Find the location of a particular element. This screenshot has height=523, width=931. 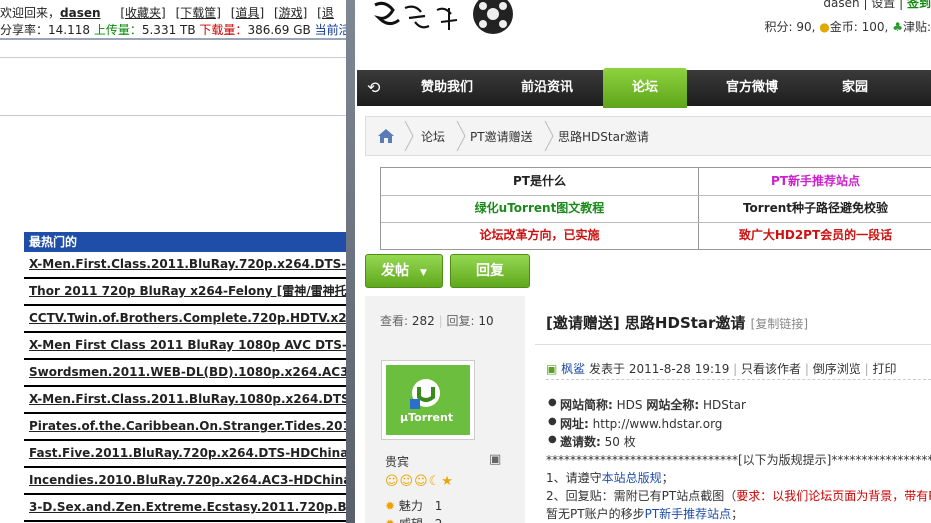

replies-label: 回复: is located at coordinates (460, 321).